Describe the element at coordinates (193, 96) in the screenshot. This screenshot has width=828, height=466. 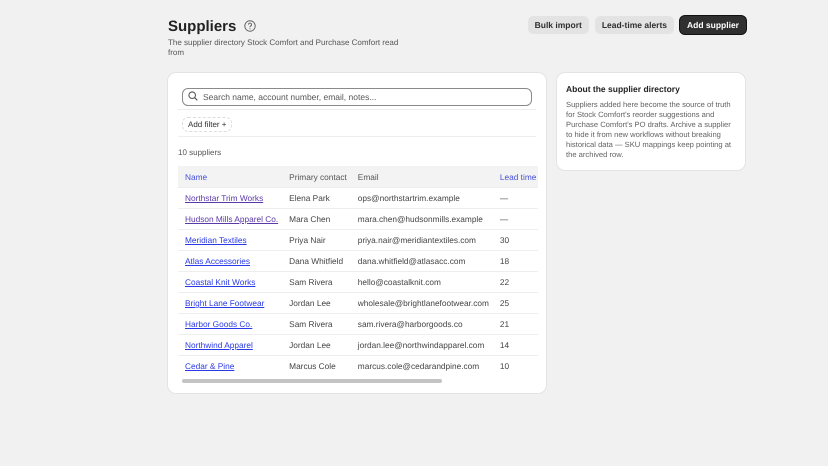
I see `search-icon` at that location.